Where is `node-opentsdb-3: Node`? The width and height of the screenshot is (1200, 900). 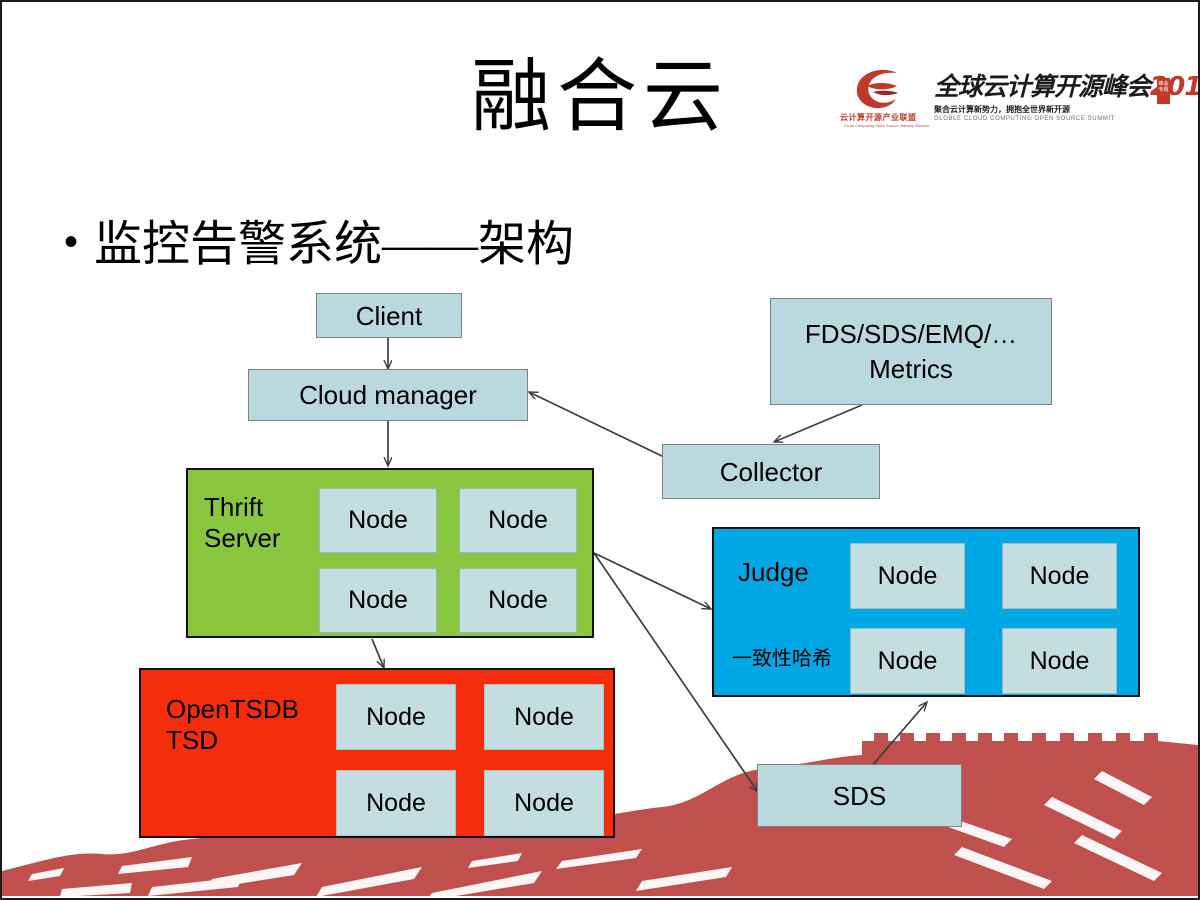 node-opentsdb-3: Node is located at coordinates (396, 803).